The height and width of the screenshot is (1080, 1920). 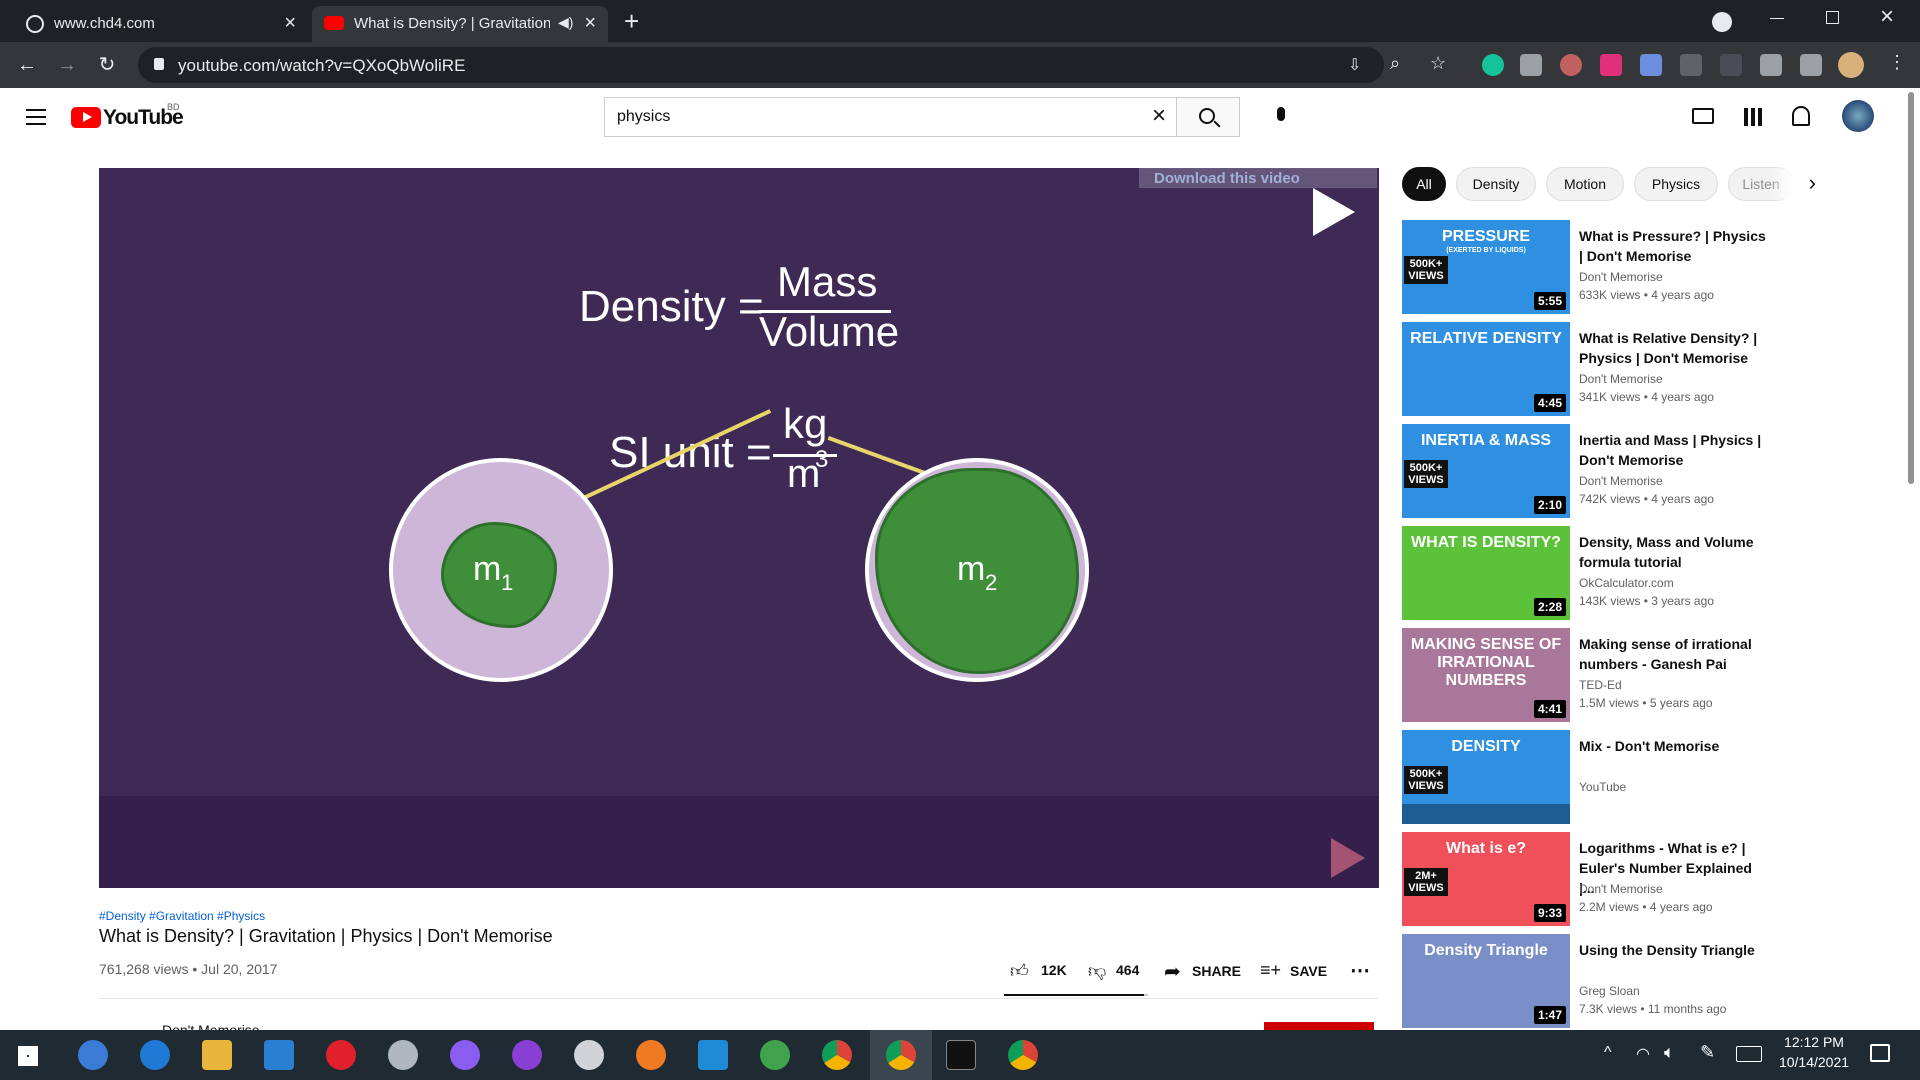 I want to click on new-tab-button: +, so click(x=631, y=21).